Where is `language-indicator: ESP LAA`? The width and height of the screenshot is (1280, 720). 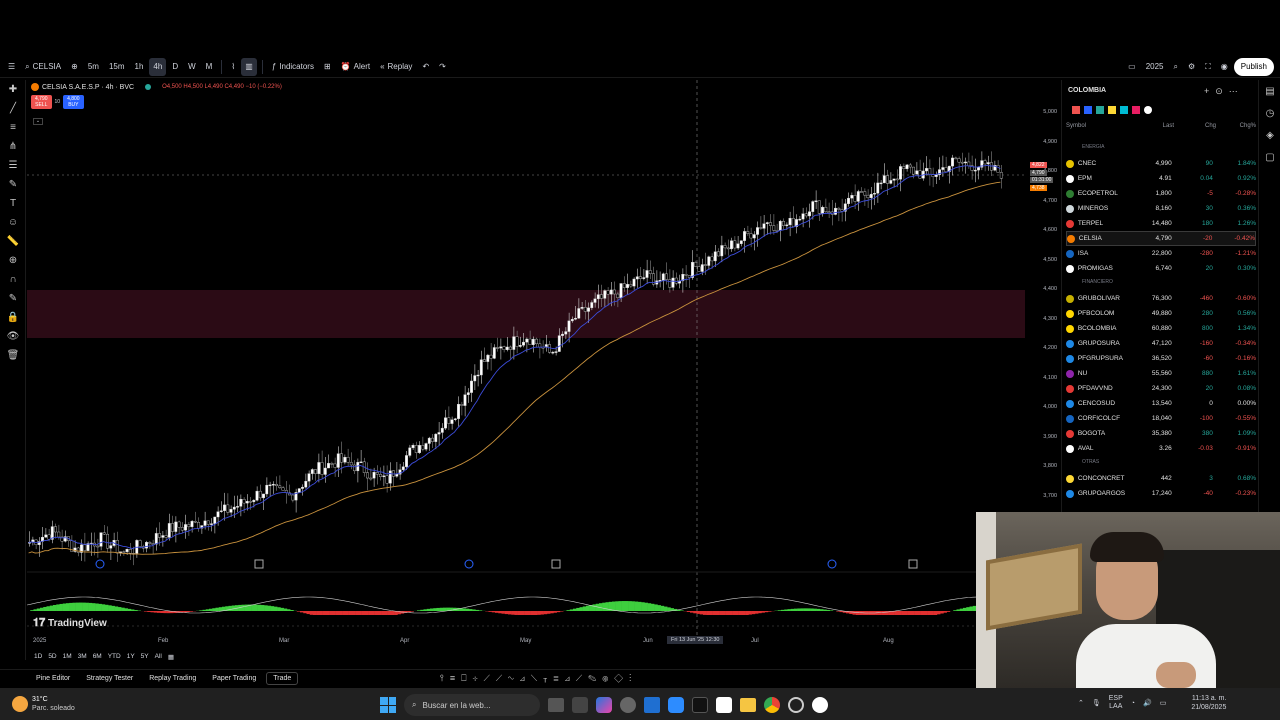 language-indicator: ESP LAA is located at coordinates (1116, 703).